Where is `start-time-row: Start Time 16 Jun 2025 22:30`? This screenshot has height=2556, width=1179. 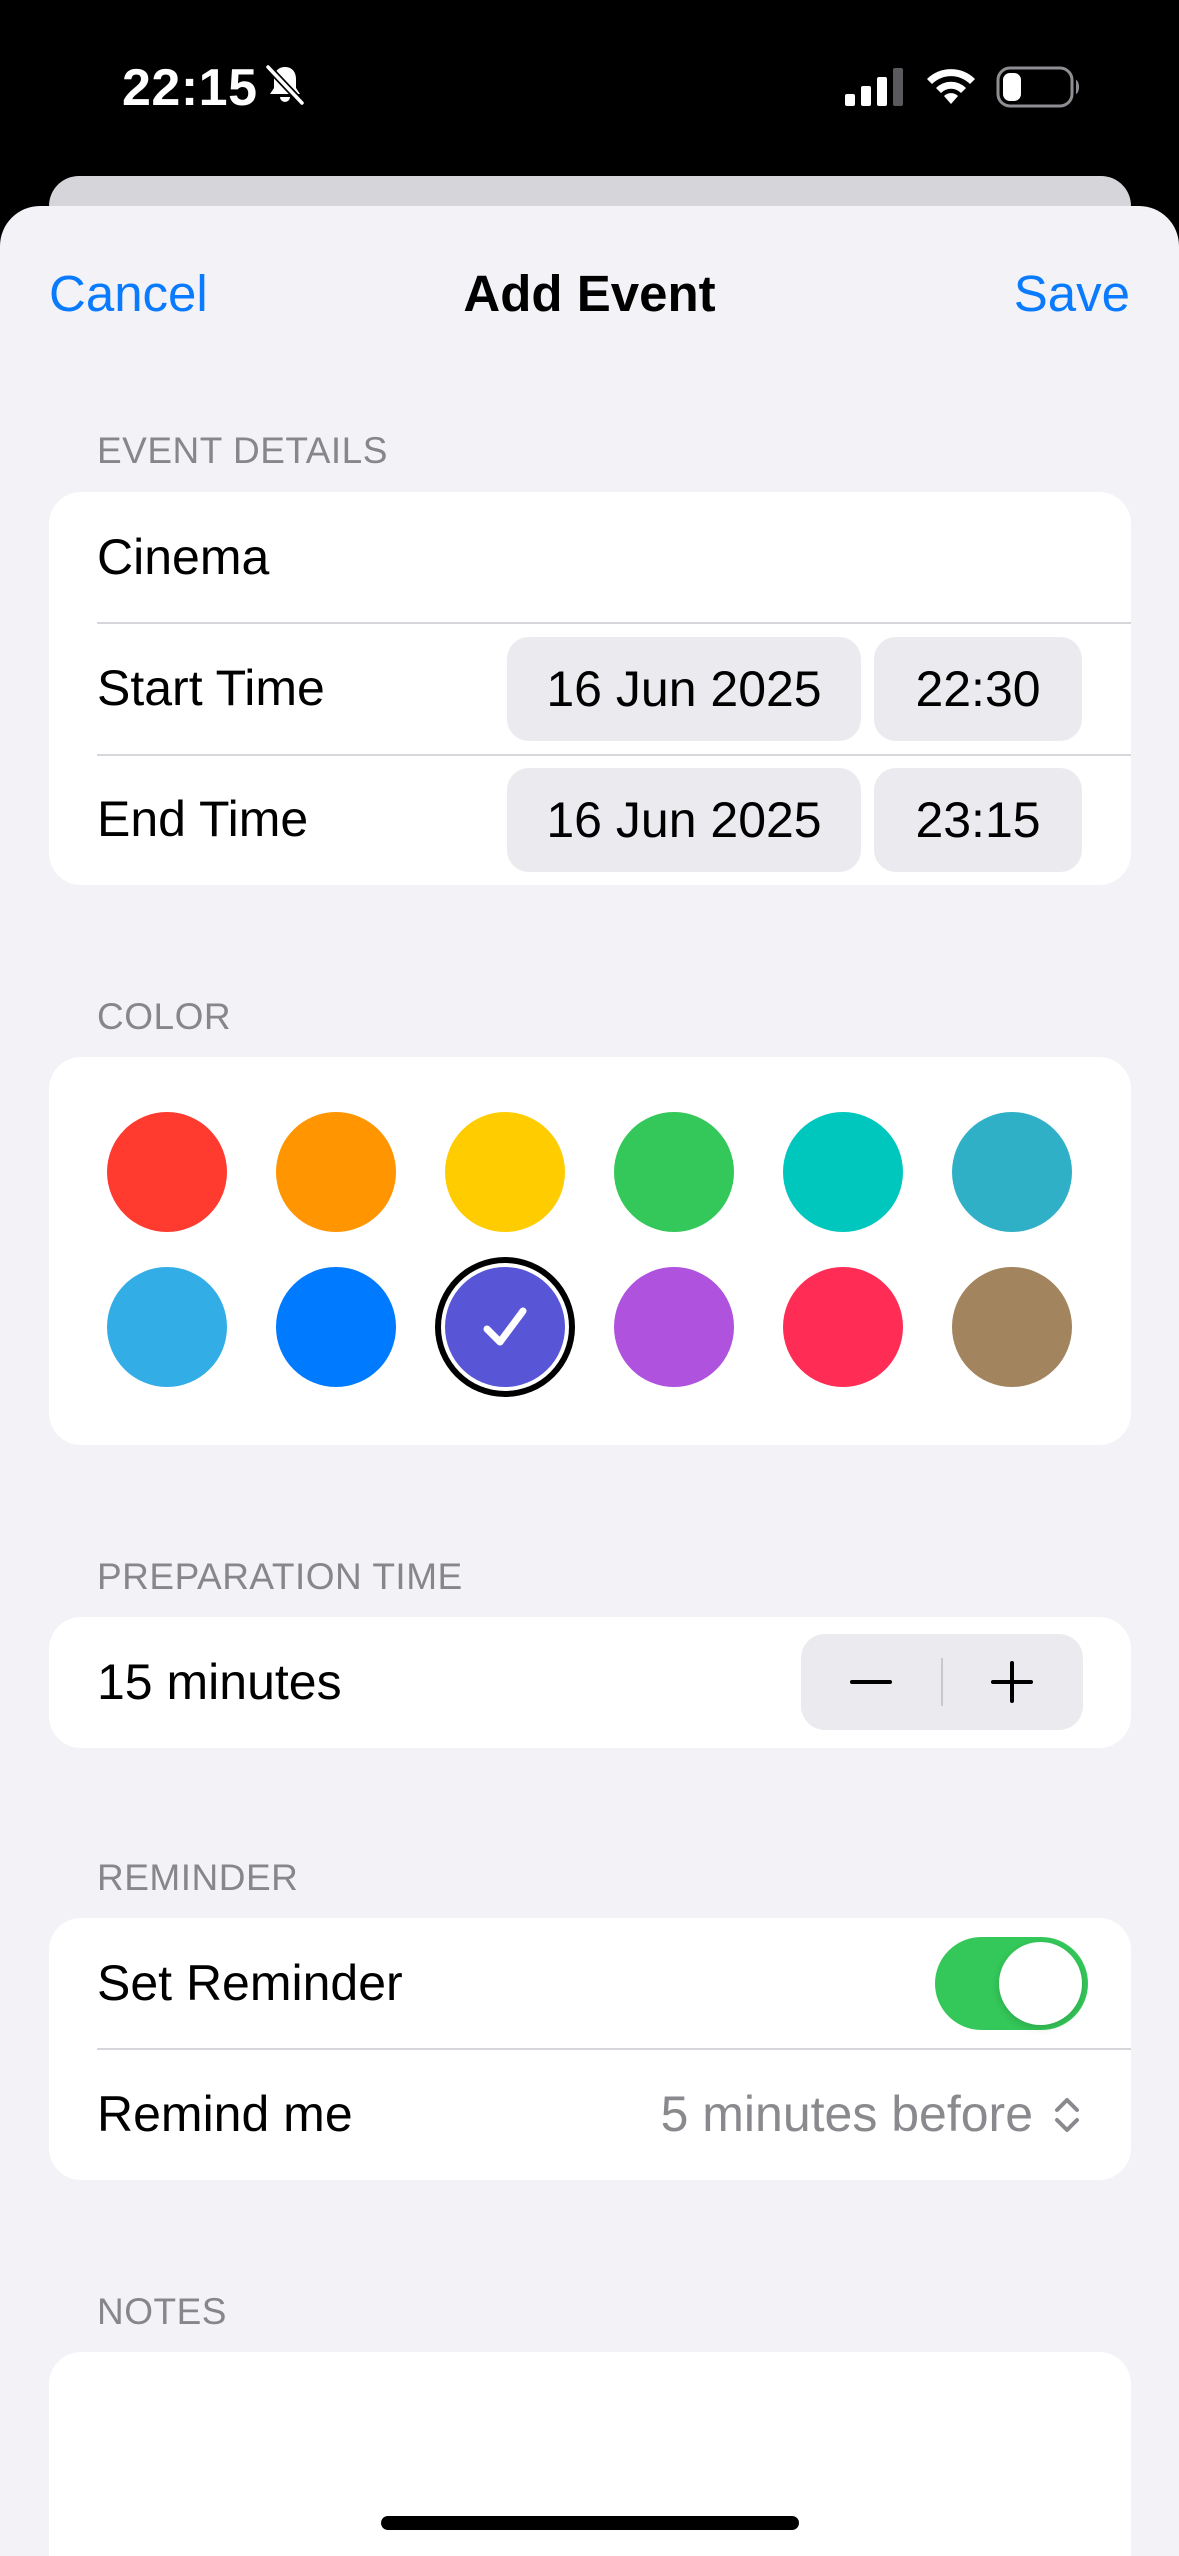 start-time-row: Start Time 16 Jun 2025 22:30 is located at coordinates (590, 688).